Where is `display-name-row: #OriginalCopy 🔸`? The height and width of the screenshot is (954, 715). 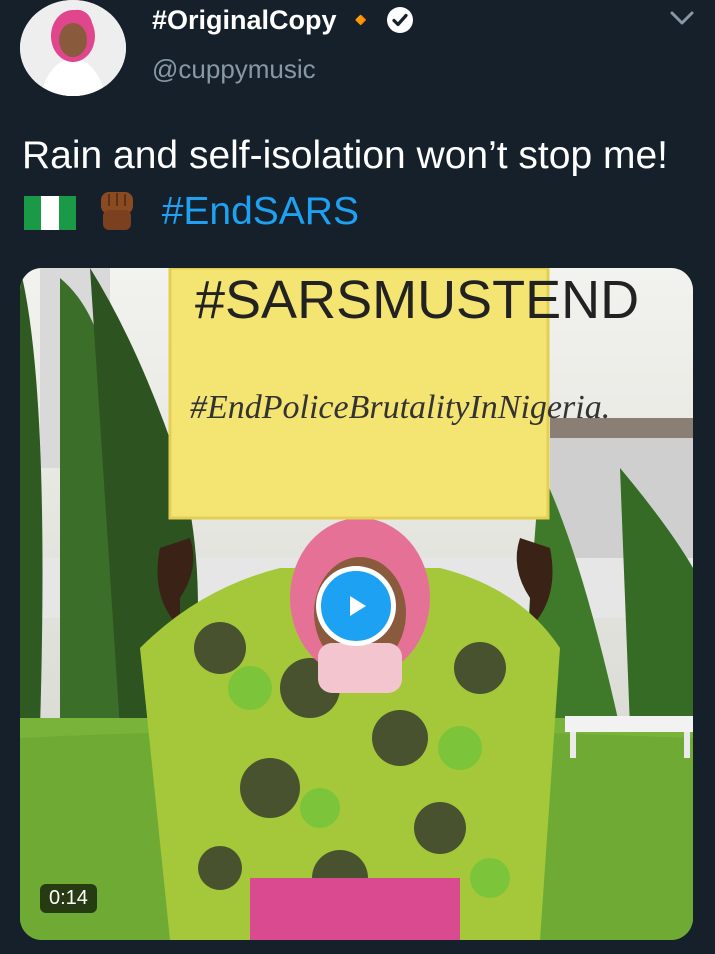
display-name-row: #OriginalCopy 🔸 is located at coordinates (283, 20).